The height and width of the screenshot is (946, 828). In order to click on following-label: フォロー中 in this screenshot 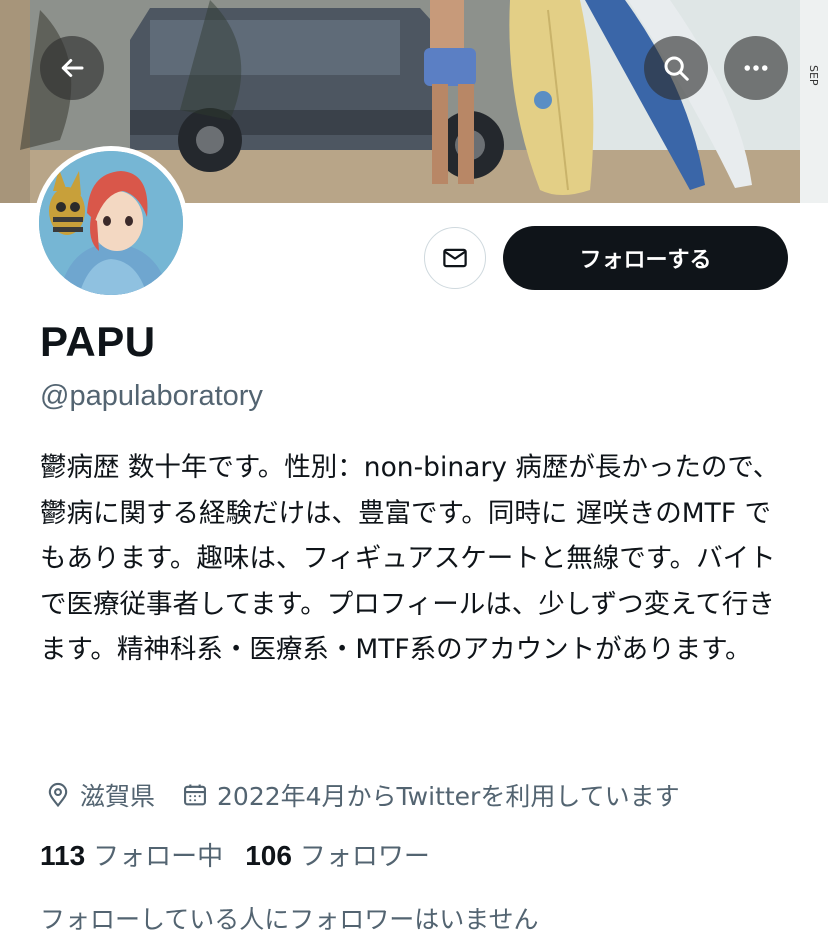, I will do `click(158, 857)`.